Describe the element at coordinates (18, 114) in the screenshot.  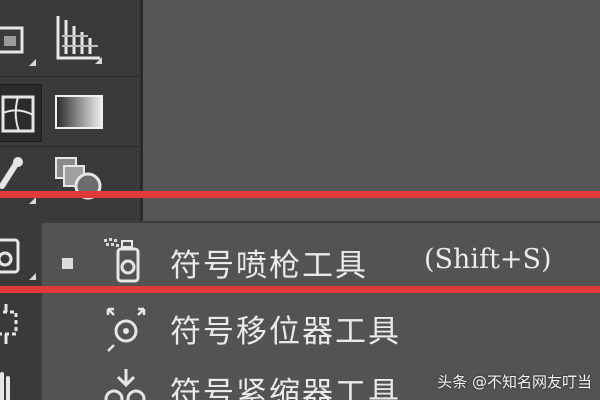
I see `mesh-tool-icon` at that location.